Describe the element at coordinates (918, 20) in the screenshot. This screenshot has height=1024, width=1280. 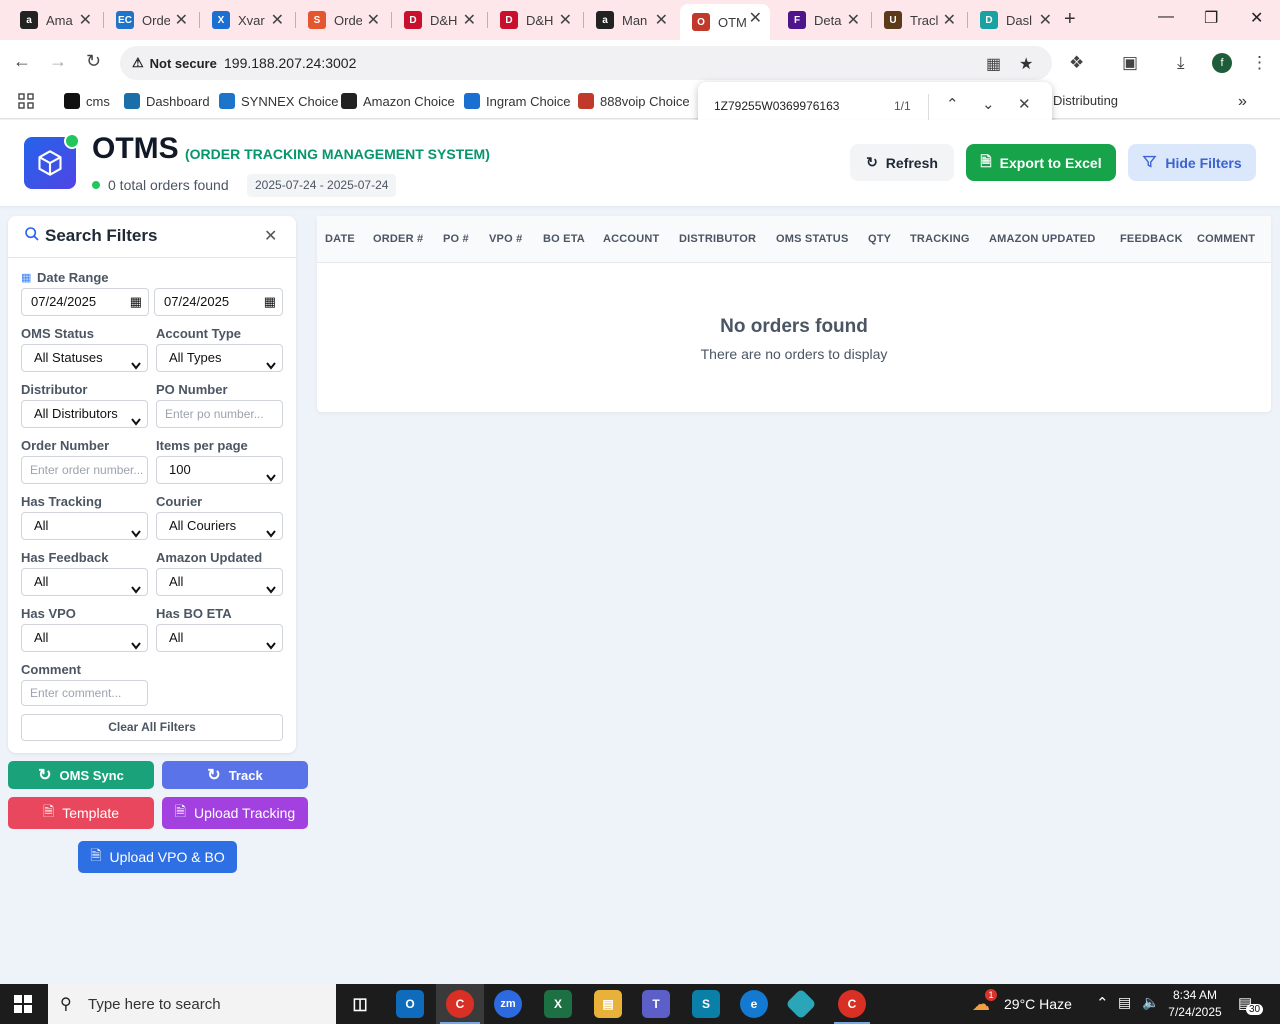
I see `browser-tab: U Tracl ✕` at that location.